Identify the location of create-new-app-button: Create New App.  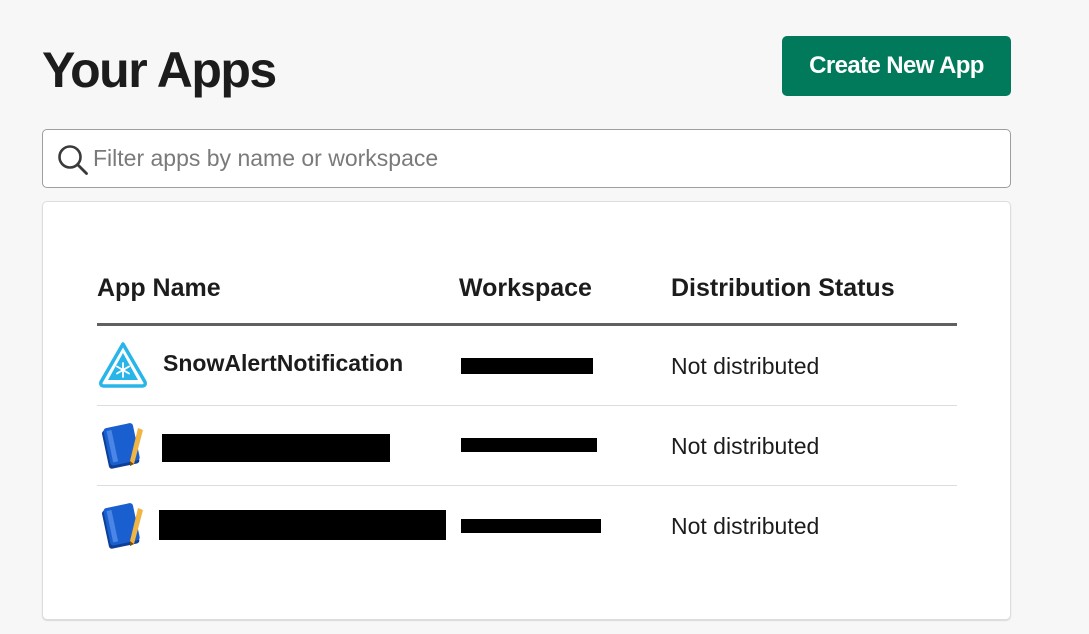
(896, 66).